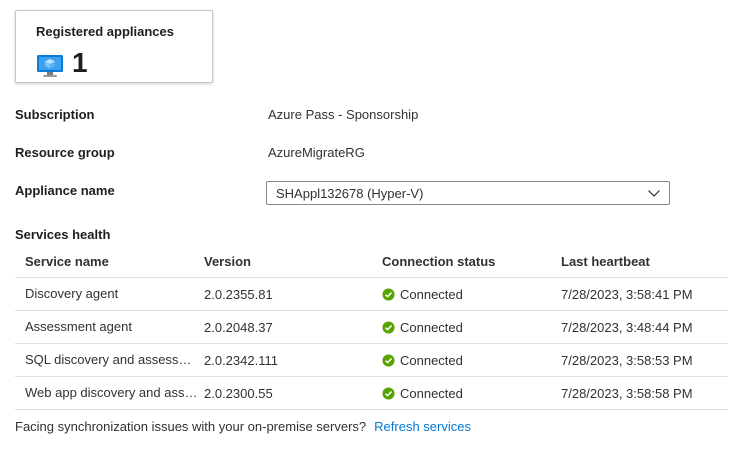 The width and height of the screenshot is (738, 456). Describe the element at coordinates (80, 62) in the screenshot. I see `appliance-count: 1` at that location.